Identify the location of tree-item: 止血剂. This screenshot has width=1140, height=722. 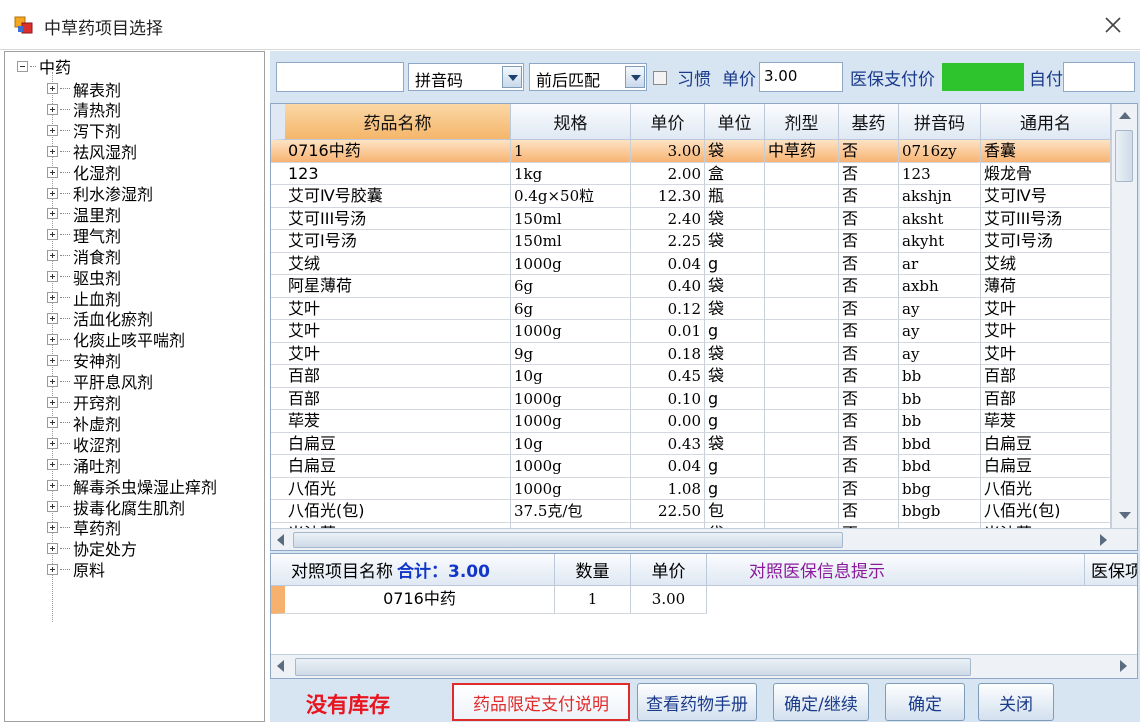
(84, 298).